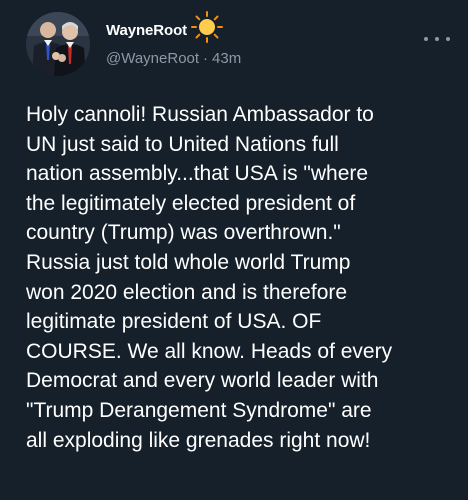 This screenshot has width=468, height=500. What do you see at coordinates (187, 292) in the screenshot?
I see `tweet-line: won 2020 election and is therefore` at bounding box center [187, 292].